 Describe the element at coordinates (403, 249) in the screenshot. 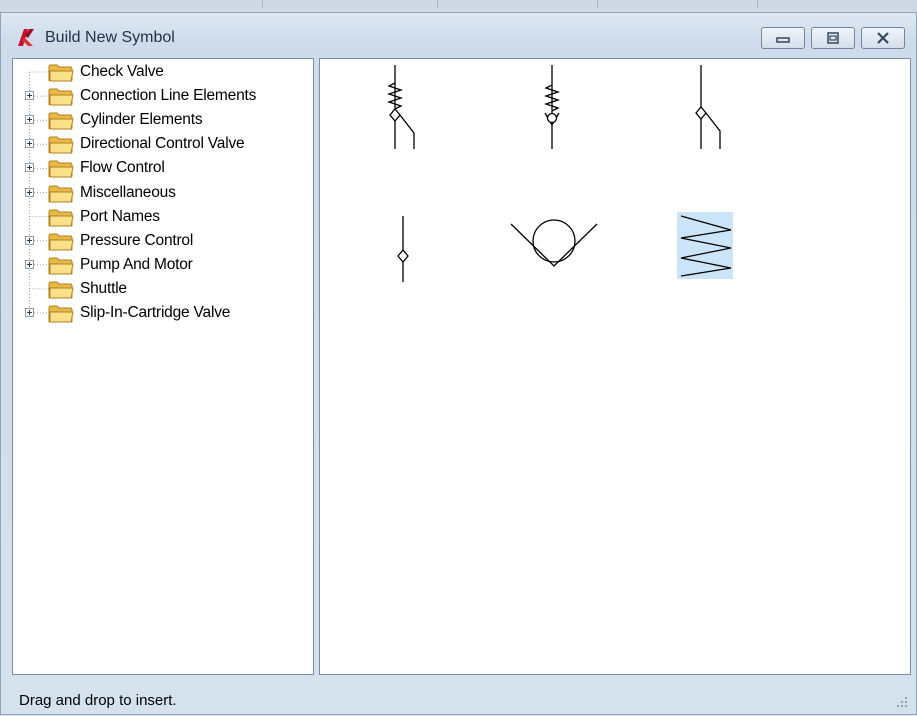

I see `small-check-valve-icon` at that location.